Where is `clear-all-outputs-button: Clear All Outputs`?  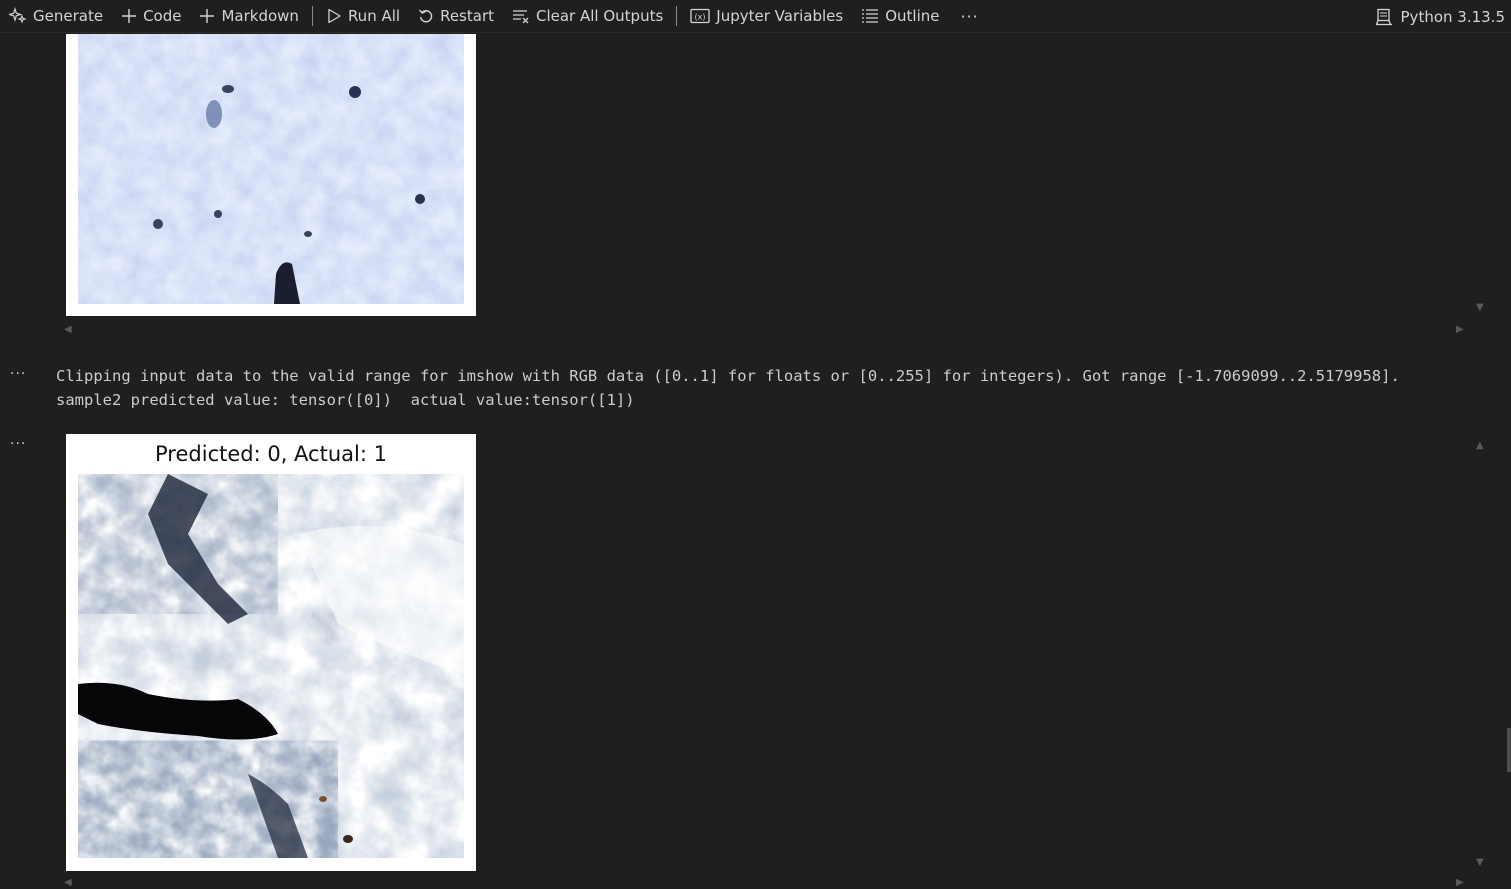
clear-all-outputs-button: Clear All Outputs is located at coordinates (587, 16).